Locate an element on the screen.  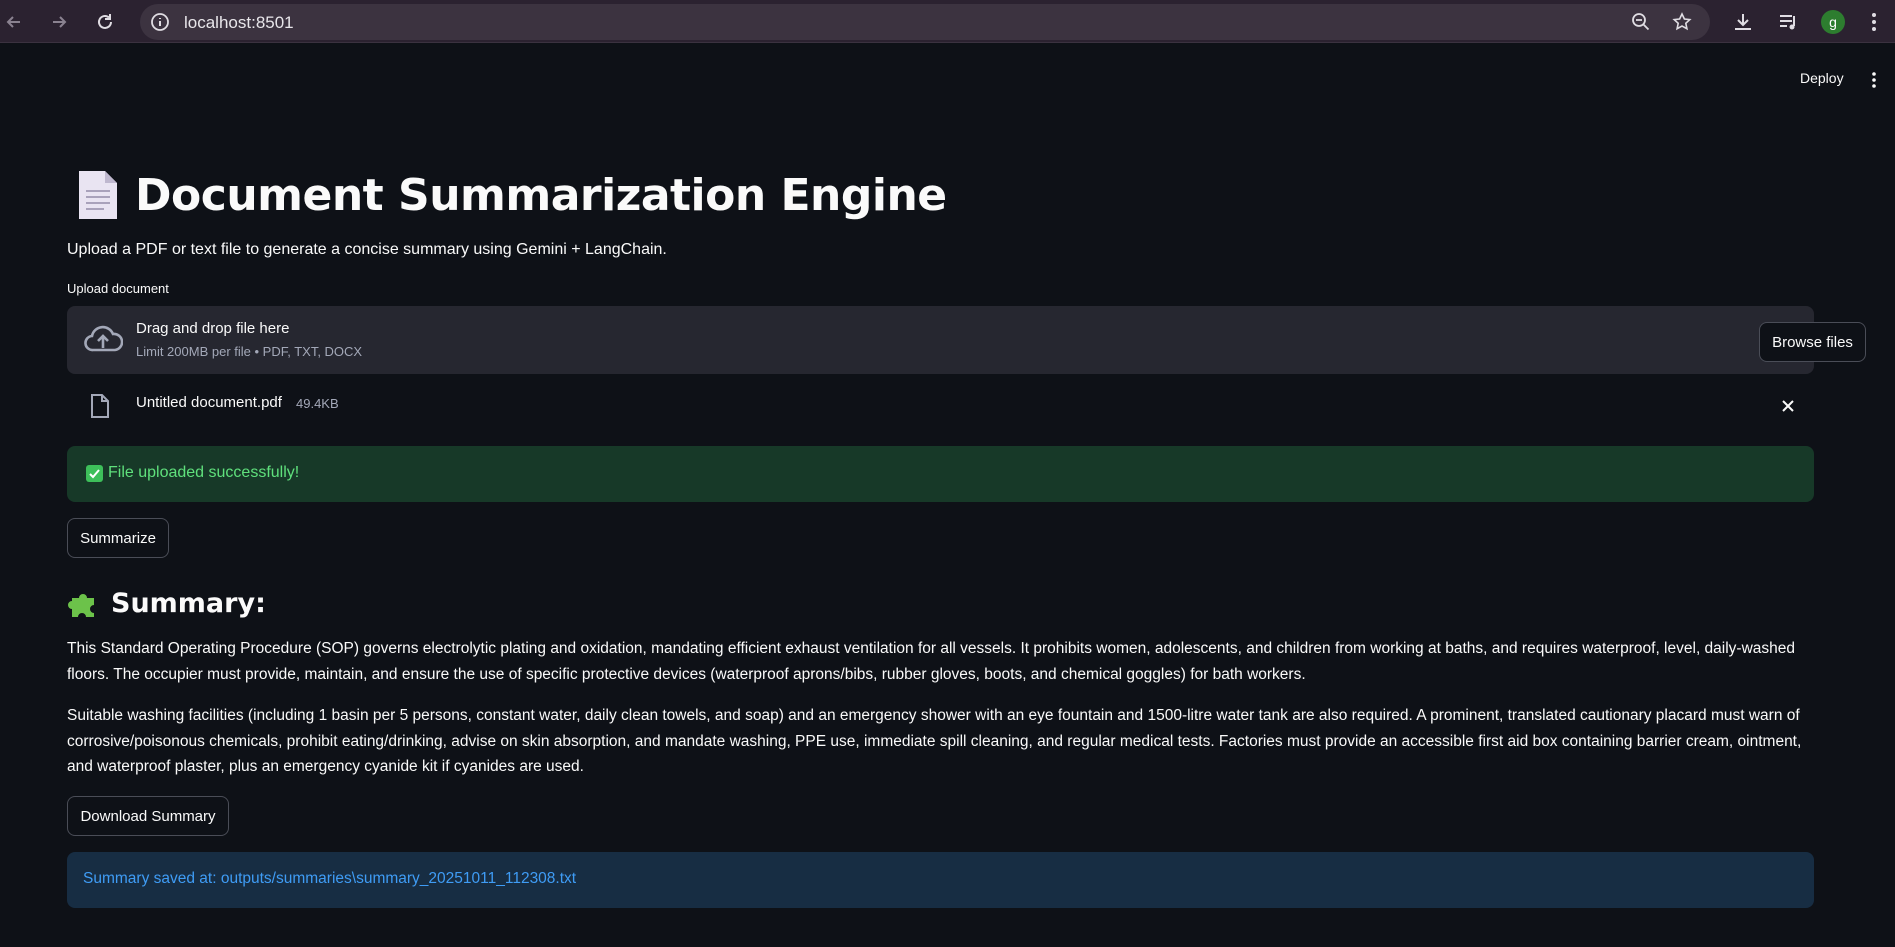
download-icon is located at coordinates (1743, 22).